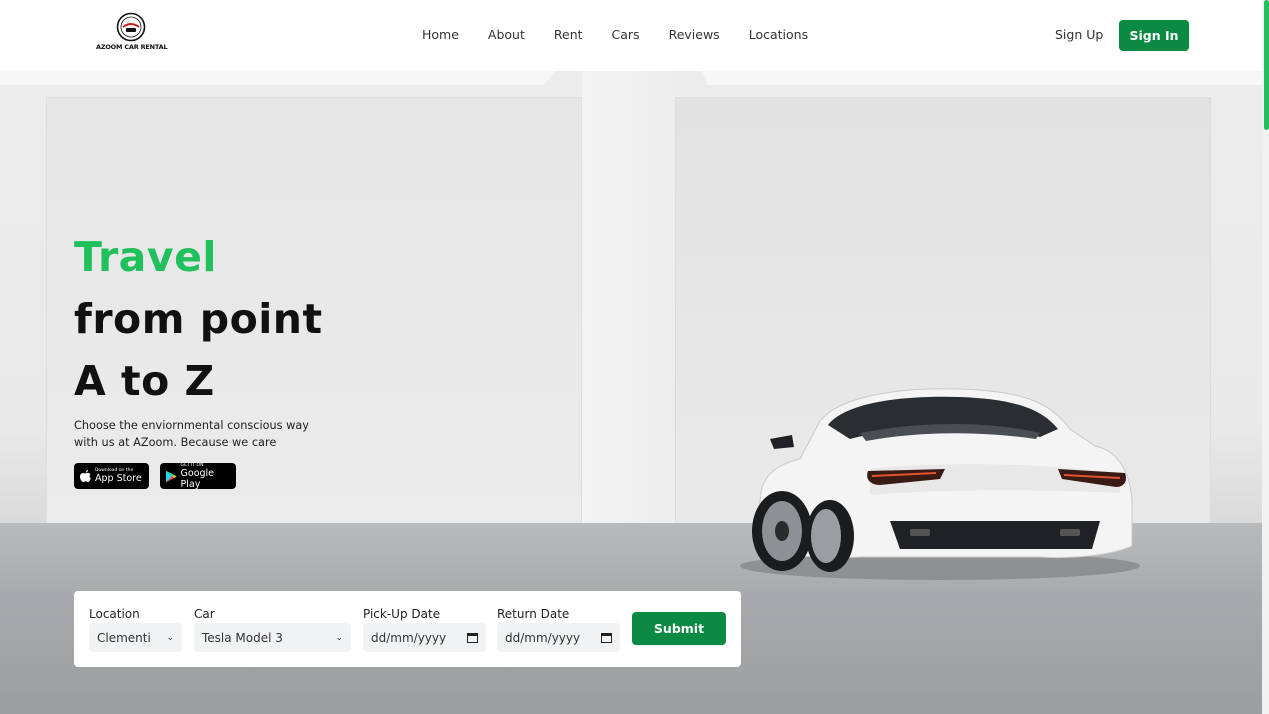  Describe the element at coordinates (533, 614) in the screenshot. I see `return-date-label: Return Date` at that location.